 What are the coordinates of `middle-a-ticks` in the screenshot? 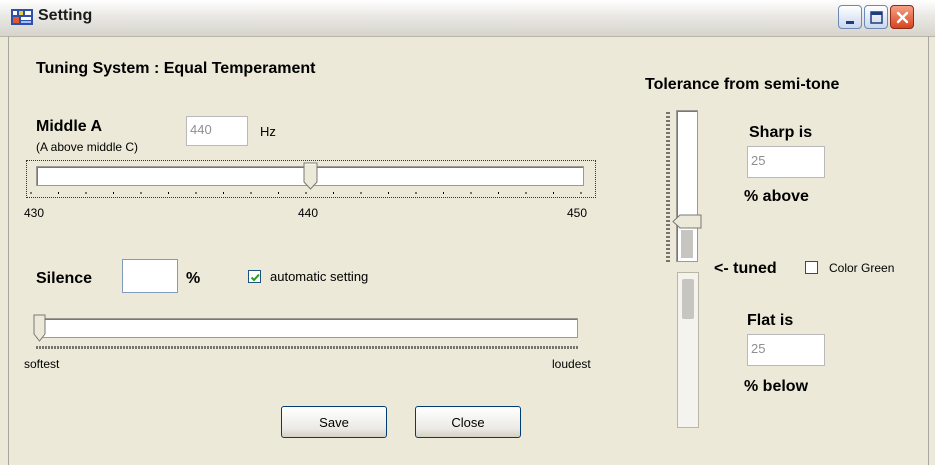 It's located at (306, 193).